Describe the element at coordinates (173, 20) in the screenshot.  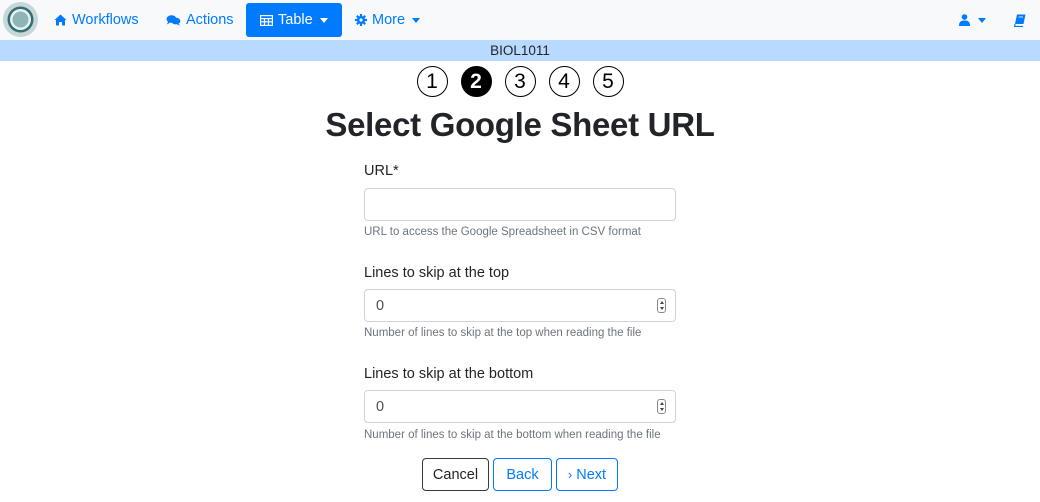
I see `comments-icon` at that location.